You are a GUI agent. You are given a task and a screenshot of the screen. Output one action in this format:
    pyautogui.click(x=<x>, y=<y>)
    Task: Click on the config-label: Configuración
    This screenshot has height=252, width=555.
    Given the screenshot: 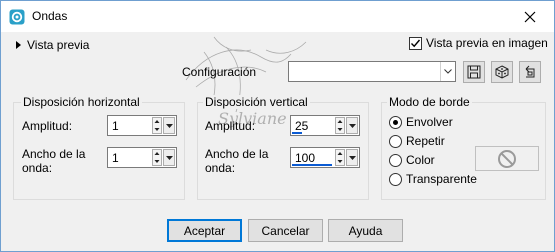 What is the action you would take?
    pyautogui.click(x=219, y=72)
    